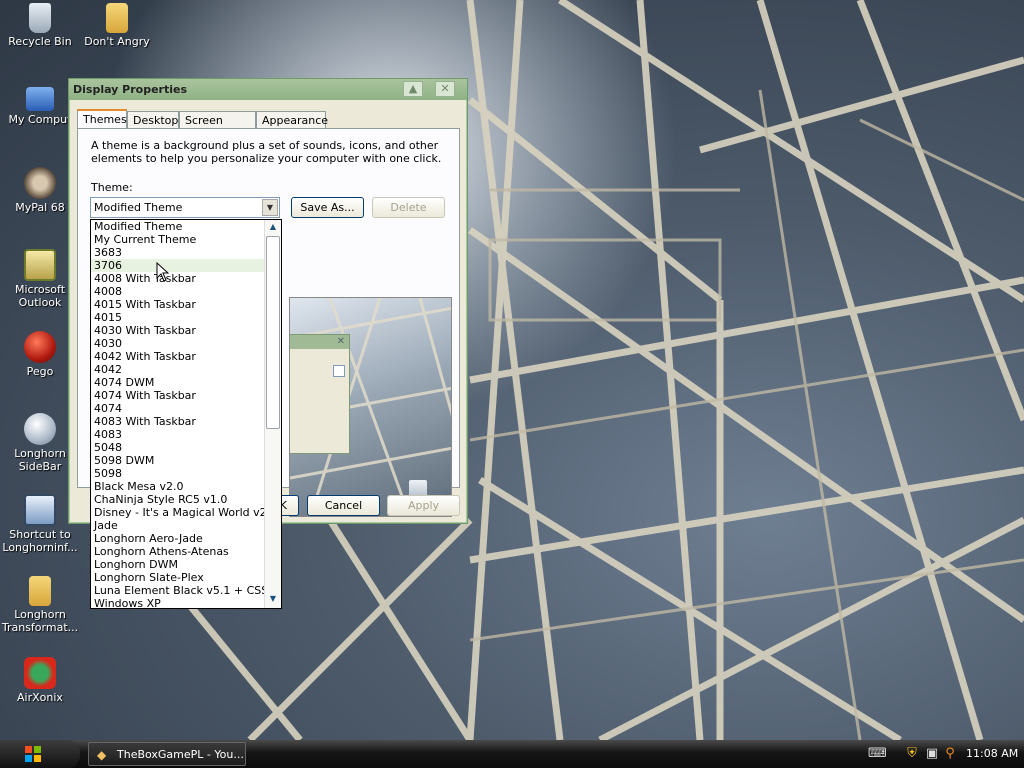 Image resolution: width=1024 pixels, height=768 pixels. I want to click on theme-option: ChaNinja Style RC5 v1.0, so click(178, 499).